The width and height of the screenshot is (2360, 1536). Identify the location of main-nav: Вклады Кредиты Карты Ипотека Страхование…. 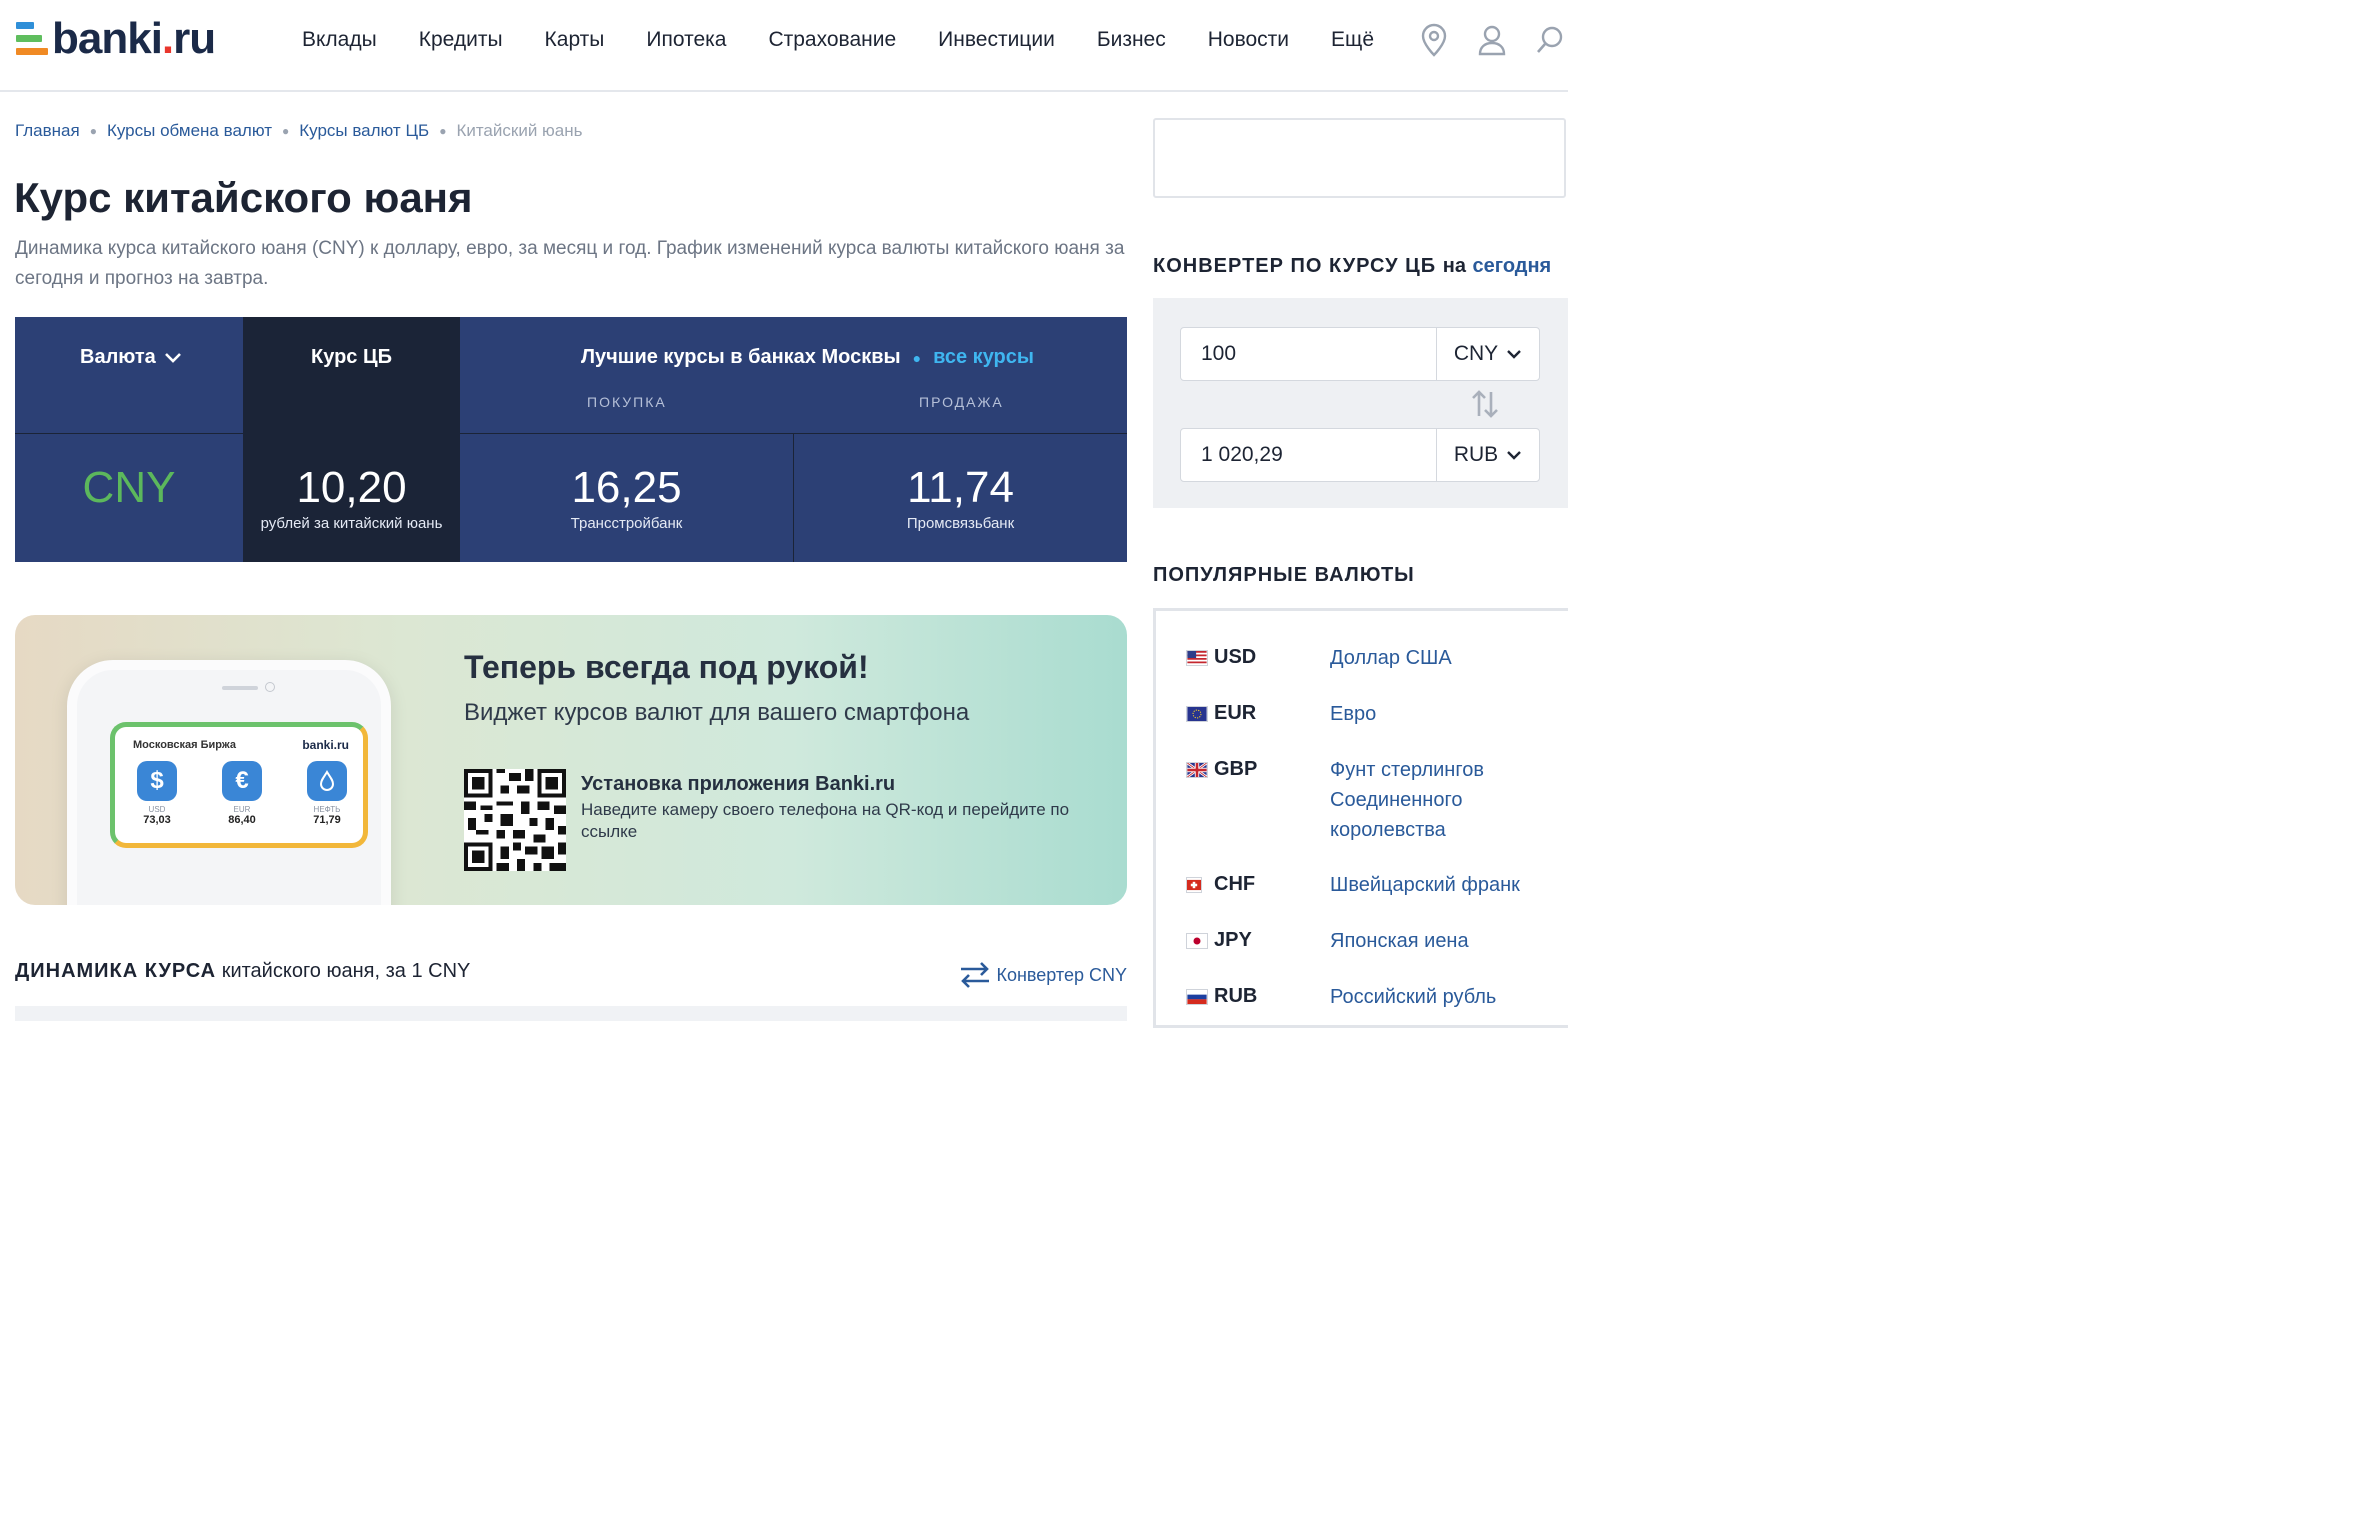
(859, 40).